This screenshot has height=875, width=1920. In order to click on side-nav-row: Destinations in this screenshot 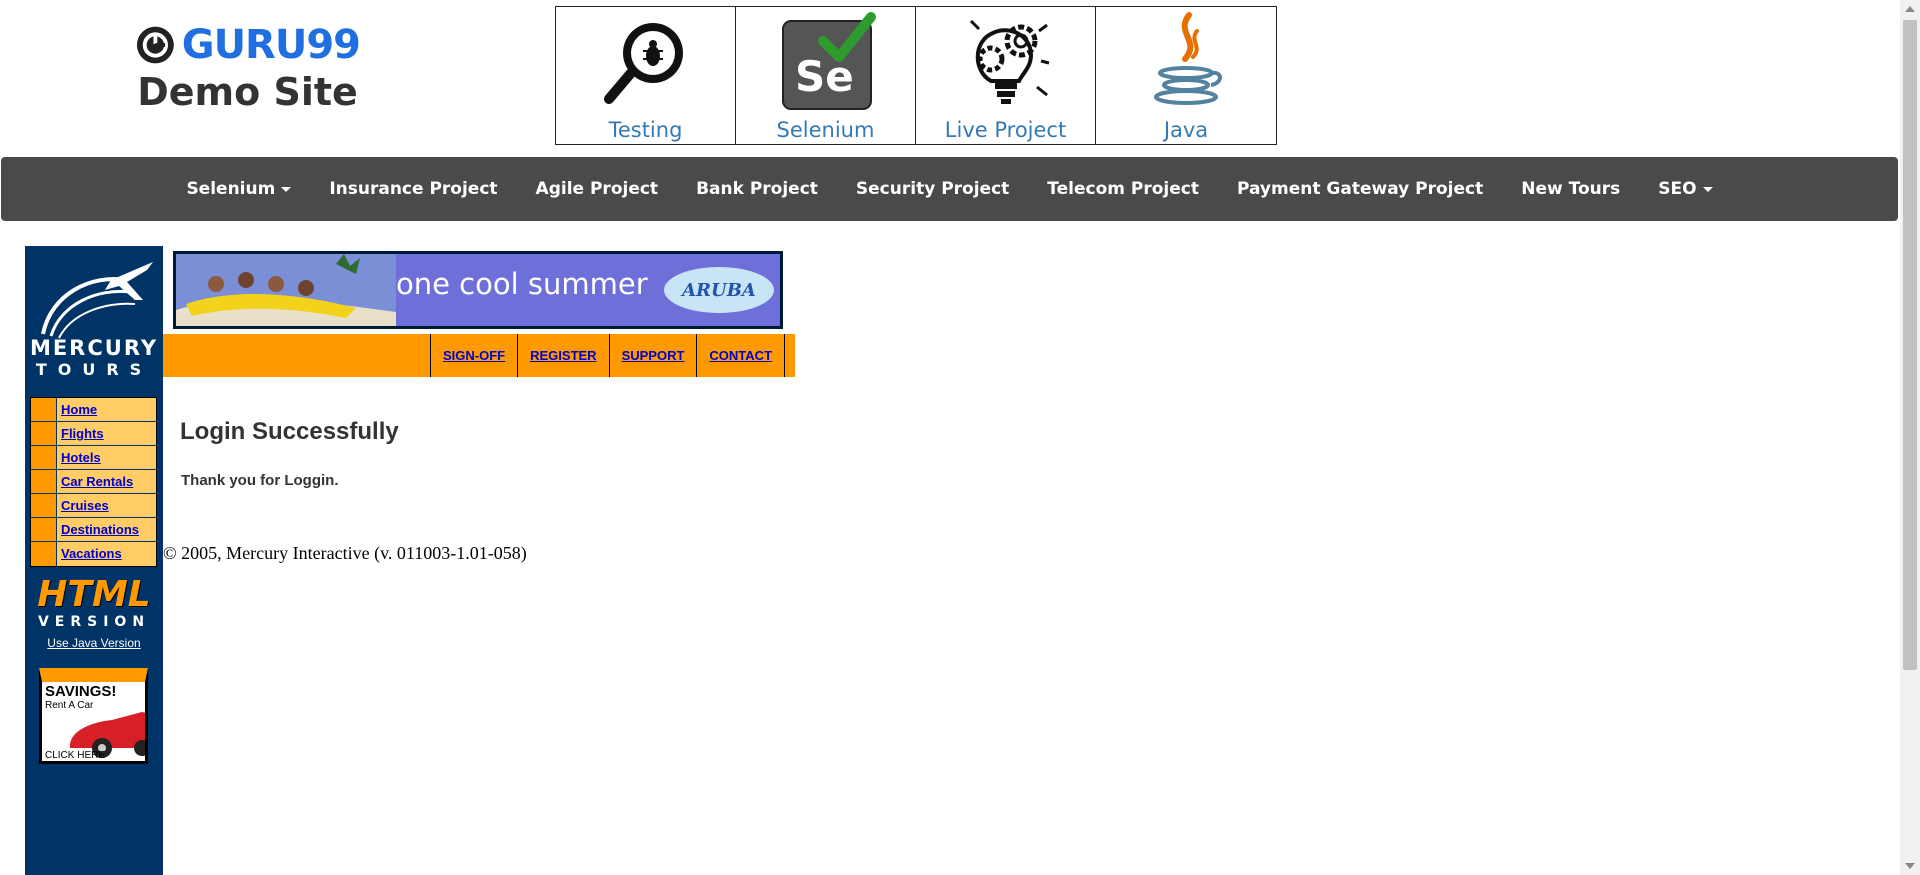, I will do `click(93, 530)`.